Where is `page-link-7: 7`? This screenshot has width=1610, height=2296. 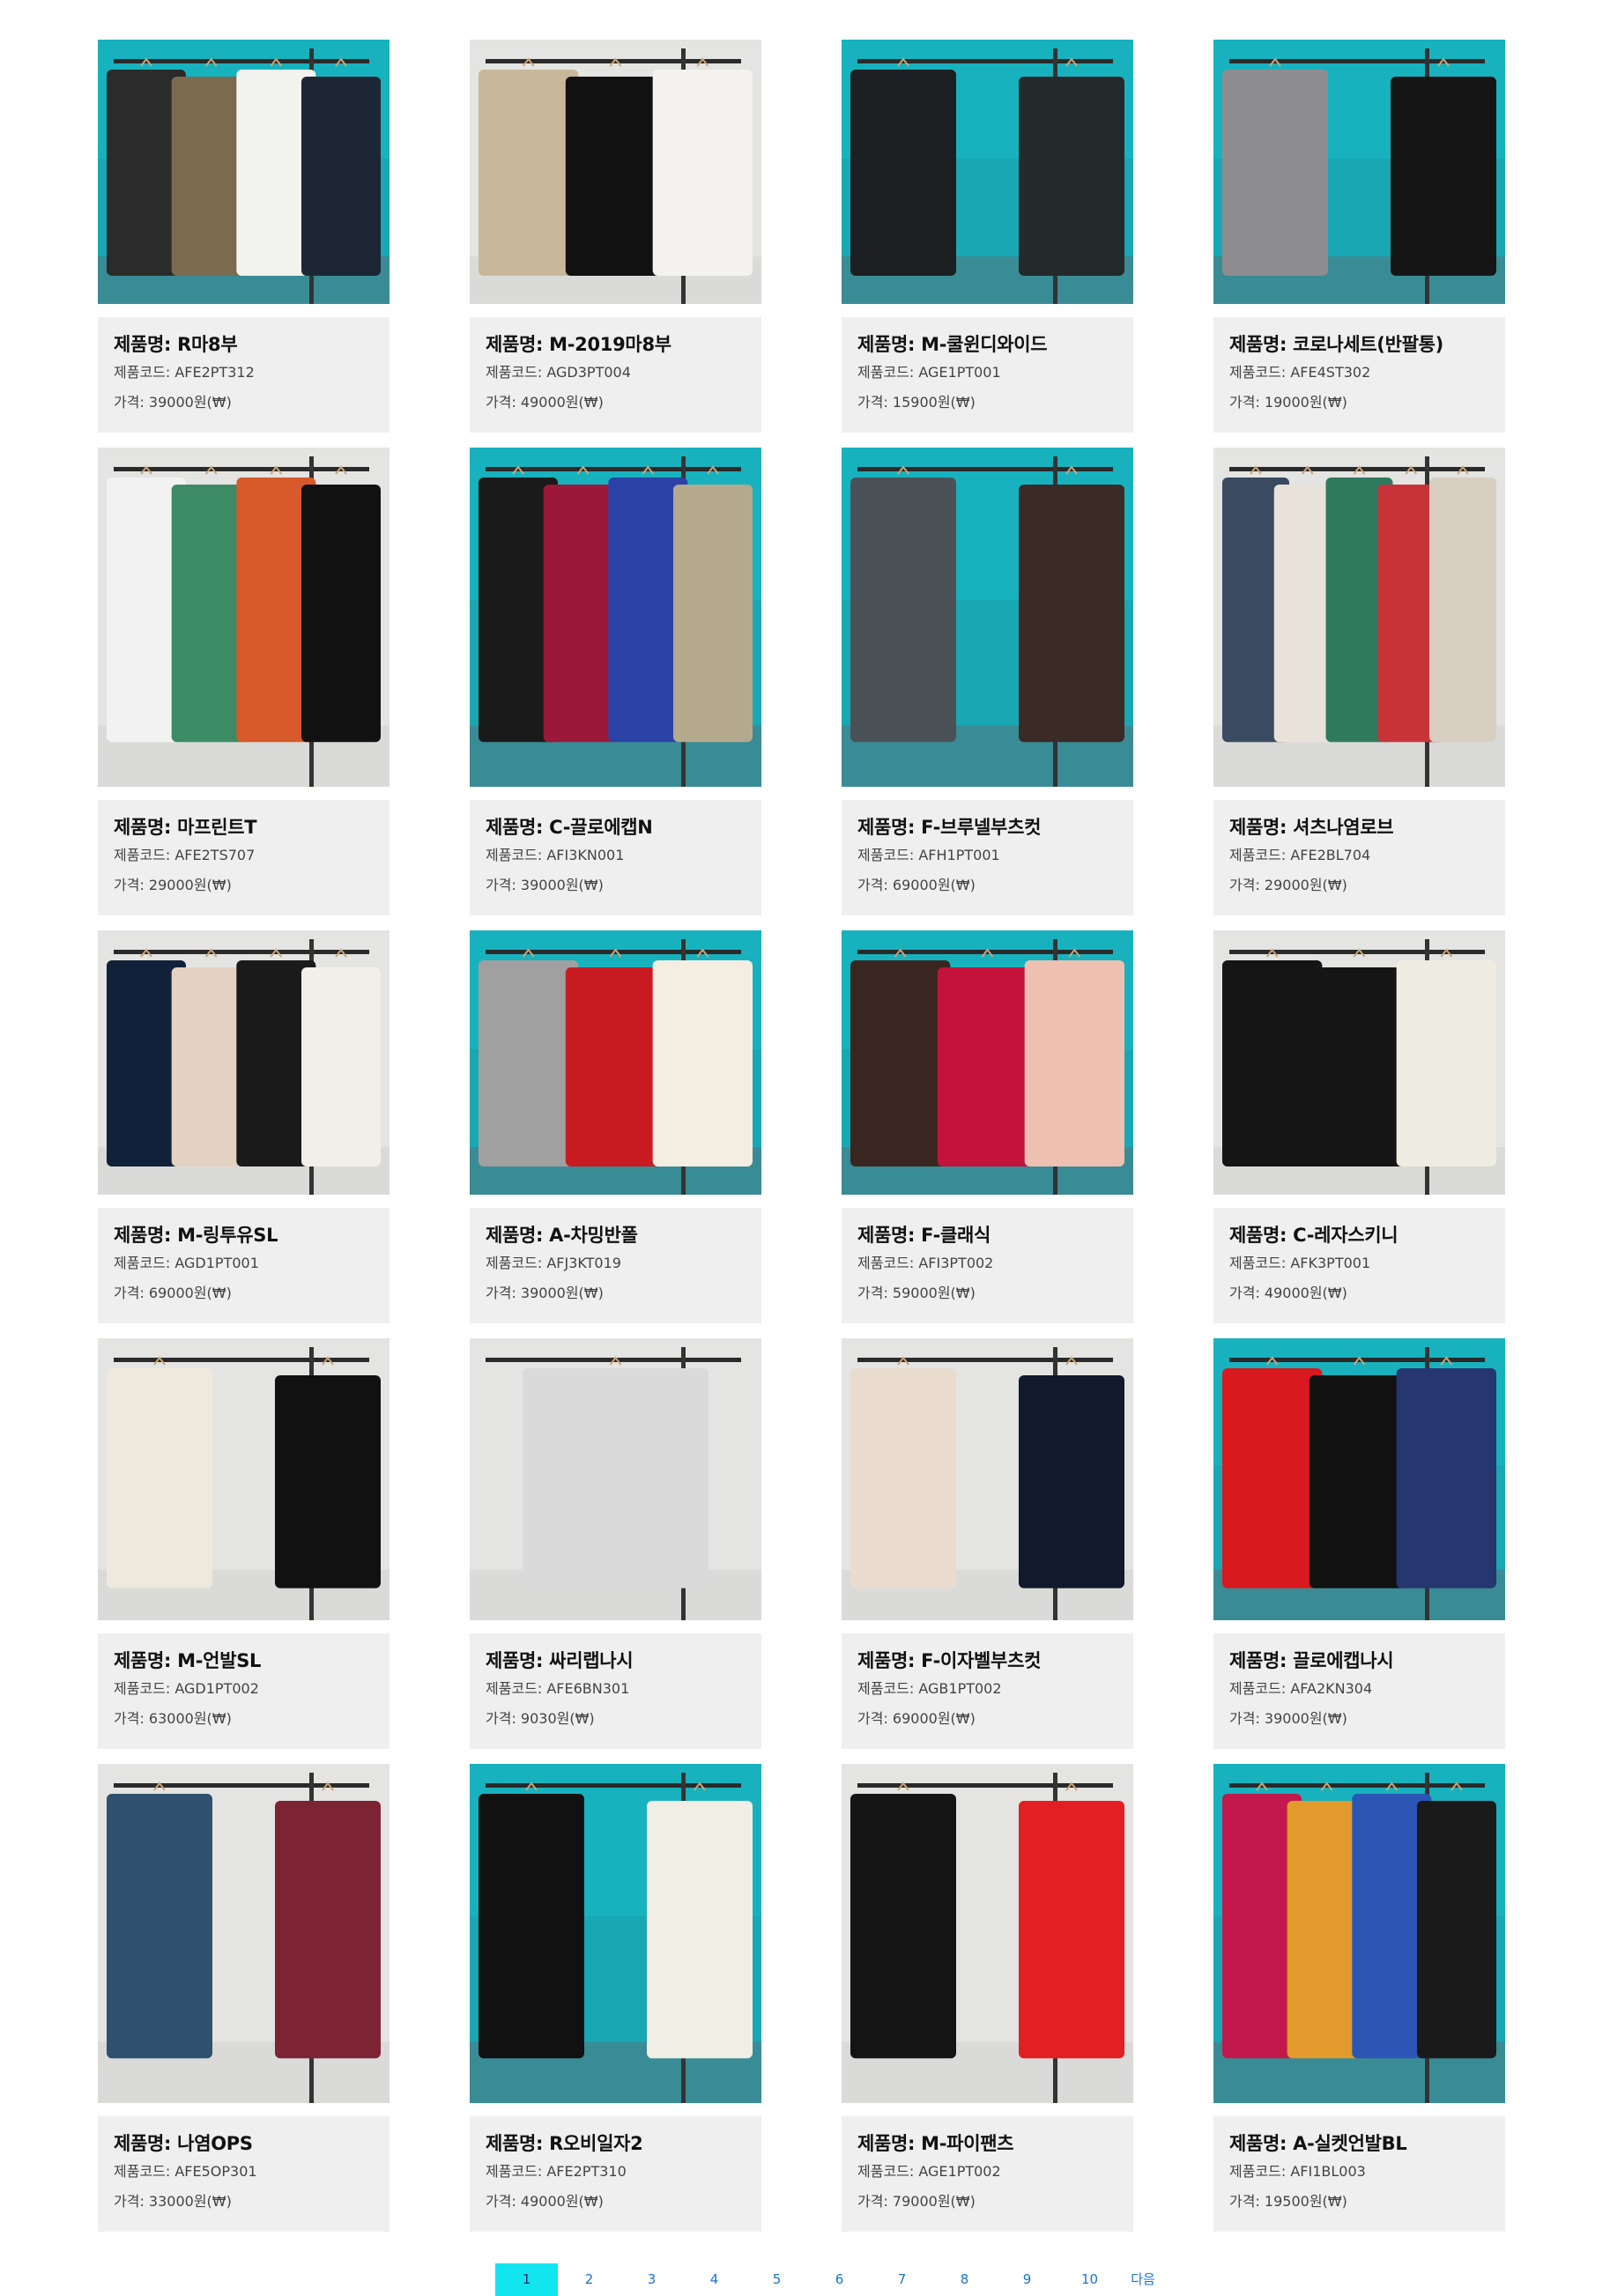
page-link-7: 7 is located at coordinates (902, 2280).